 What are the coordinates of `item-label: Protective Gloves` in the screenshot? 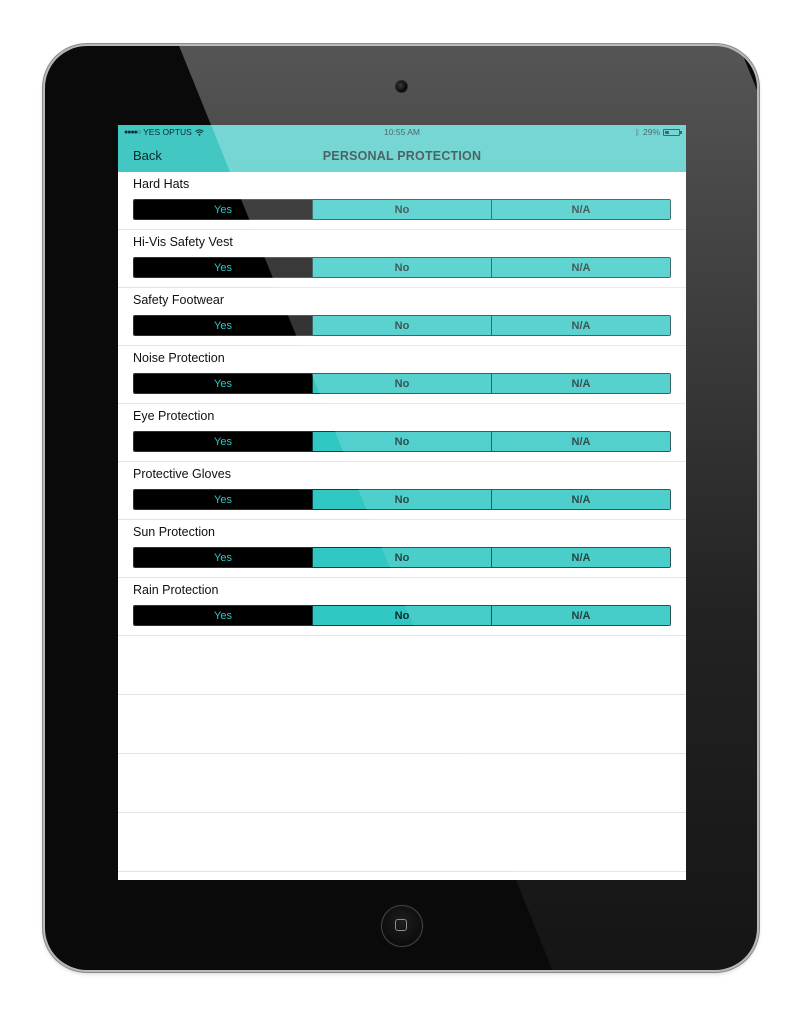 It's located at (182, 474).